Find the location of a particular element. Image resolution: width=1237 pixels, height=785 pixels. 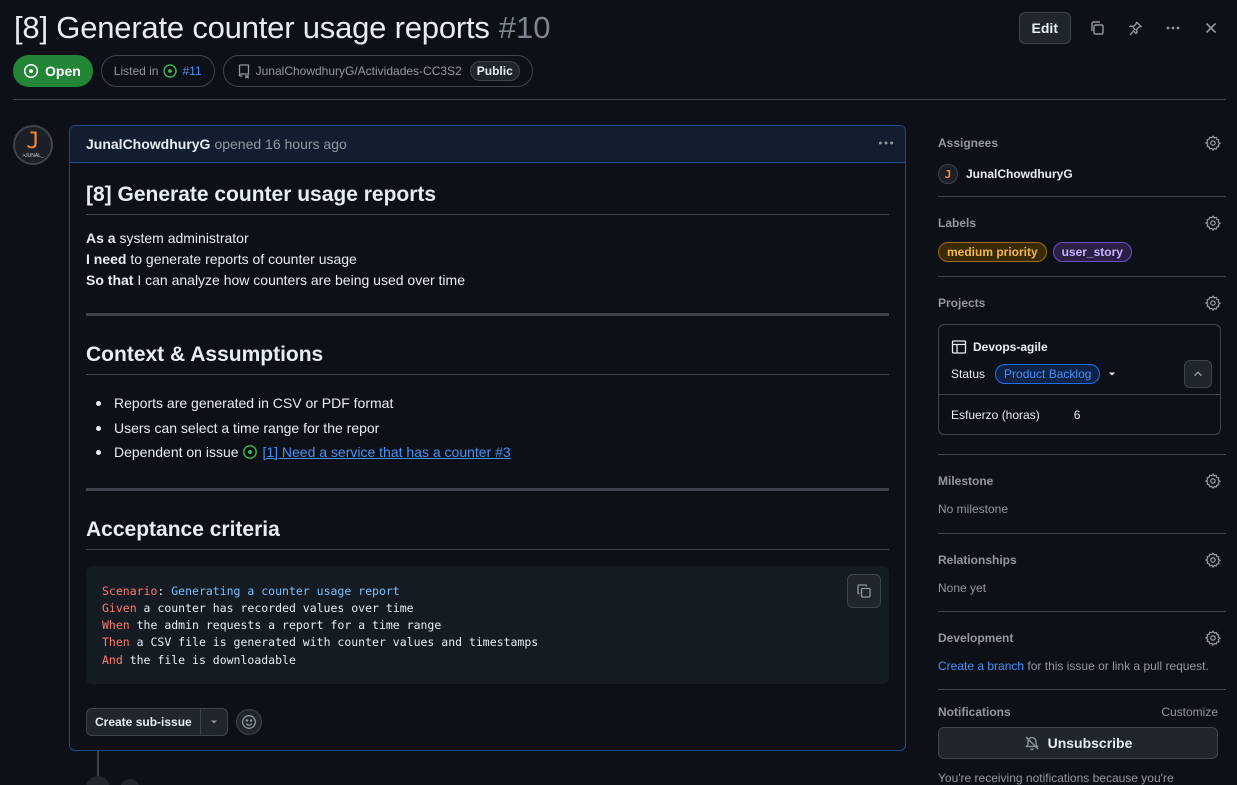

comment-header: JunalChowdhuryG opened 16 hours ago is located at coordinates (487, 144).